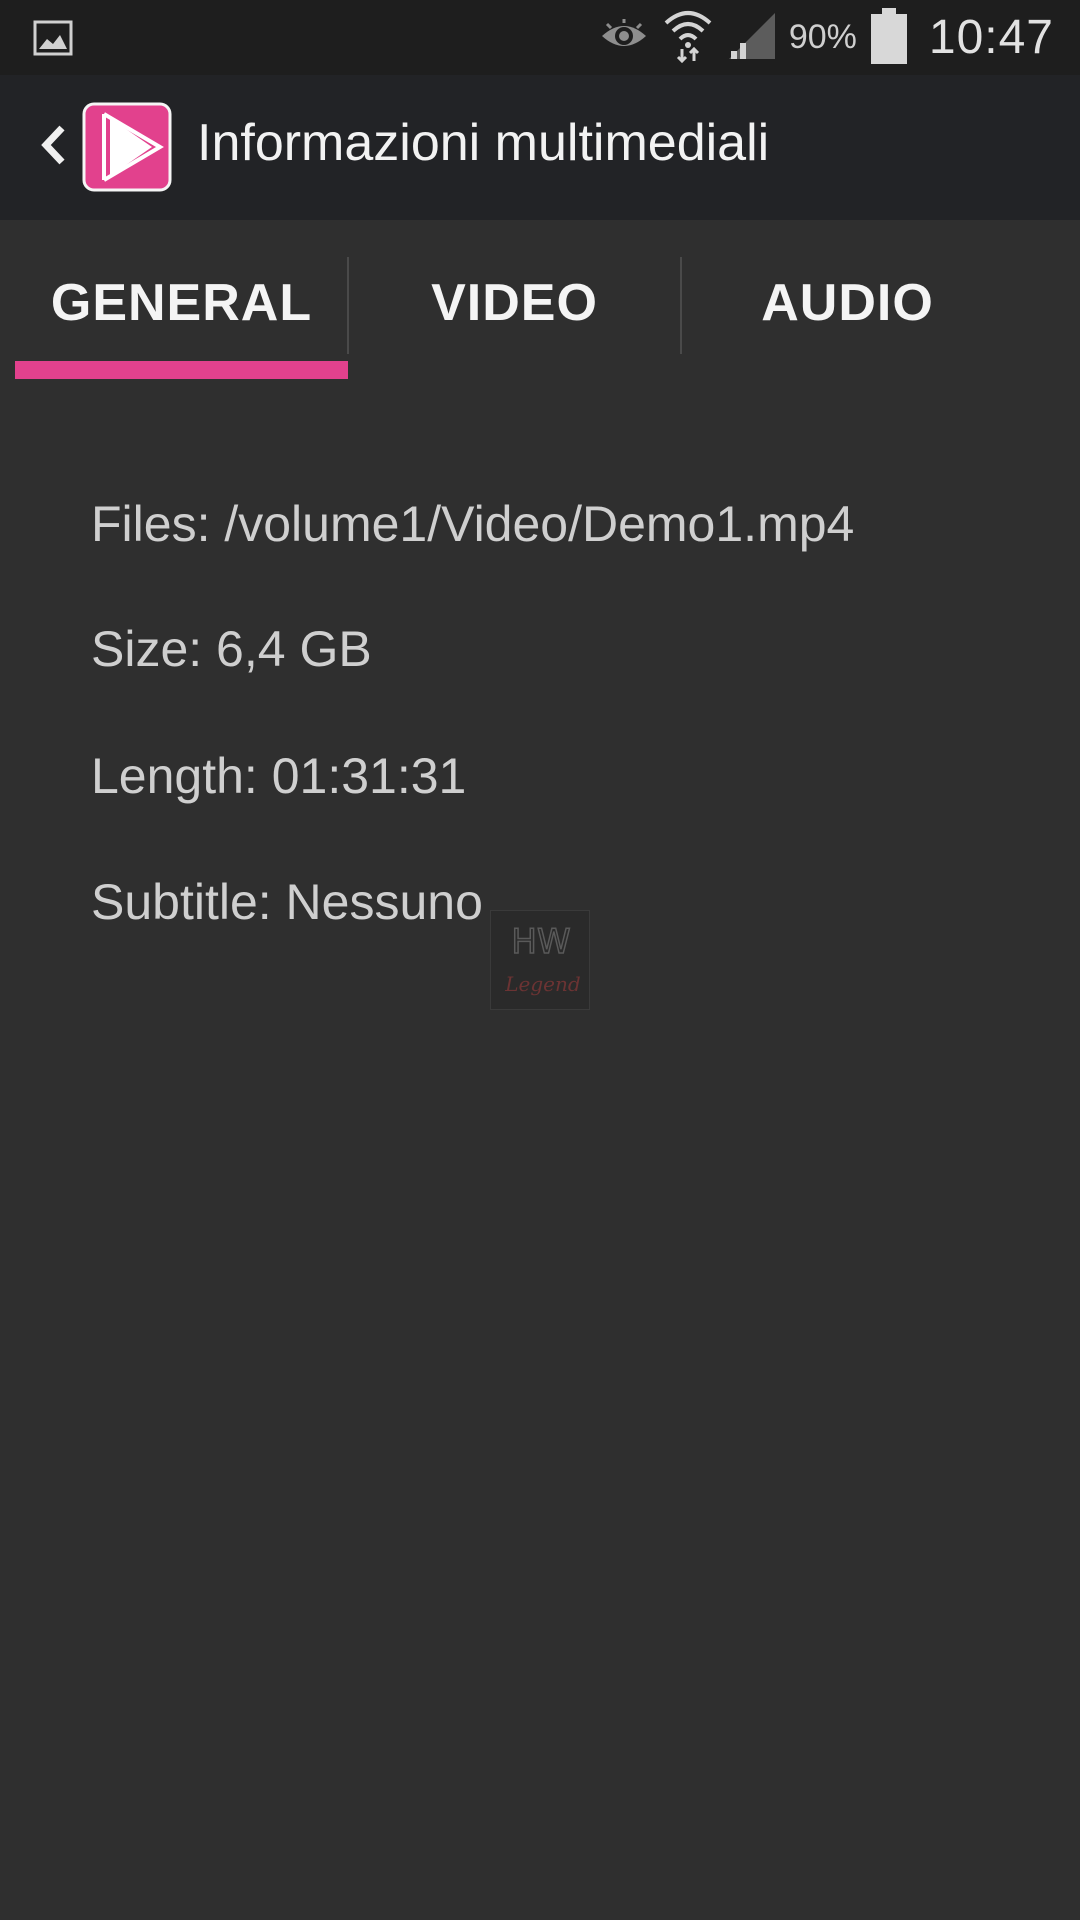 The width and height of the screenshot is (1080, 1920). I want to click on tab-audio: AUDIO, so click(847, 302).